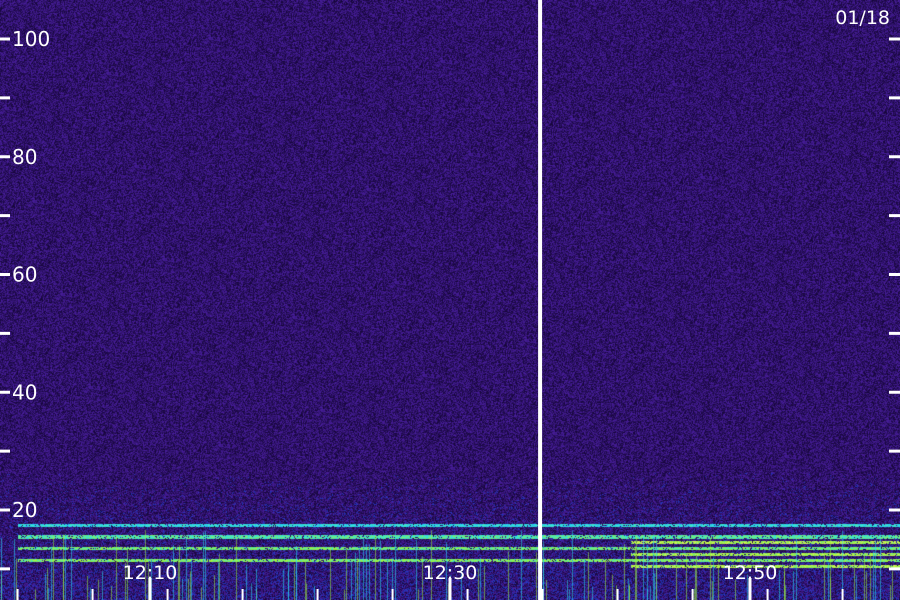 Image resolution: width=900 pixels, height=600 pixels. What do you see at coordinates (24, 157) in the screenshot?
I see `y-tick-label-80: 80` at bounding box center [24, 157].